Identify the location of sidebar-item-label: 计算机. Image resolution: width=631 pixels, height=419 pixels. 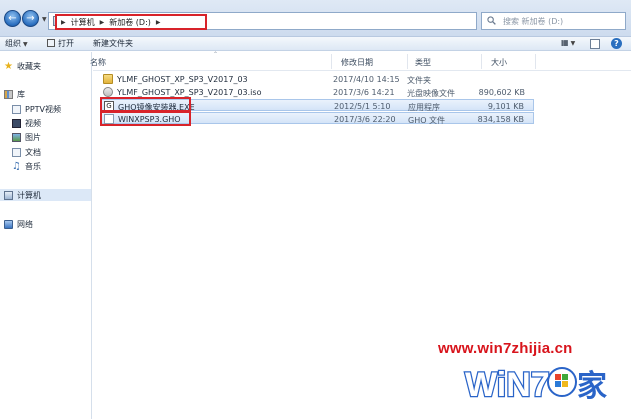
(29, 195).